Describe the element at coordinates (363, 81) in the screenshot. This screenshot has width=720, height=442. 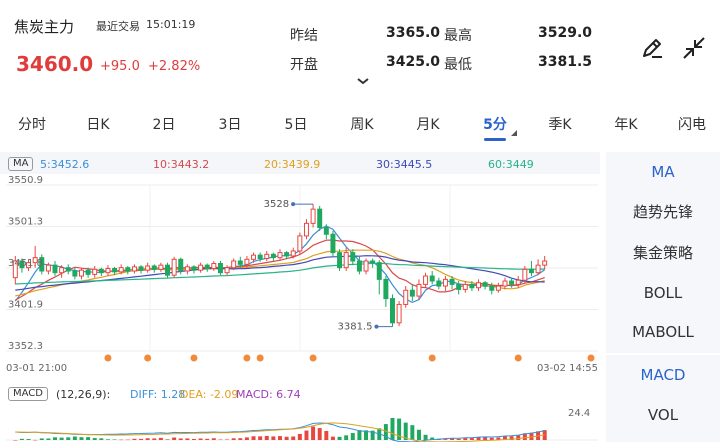
I see `expand-chevron-icon` at that location.